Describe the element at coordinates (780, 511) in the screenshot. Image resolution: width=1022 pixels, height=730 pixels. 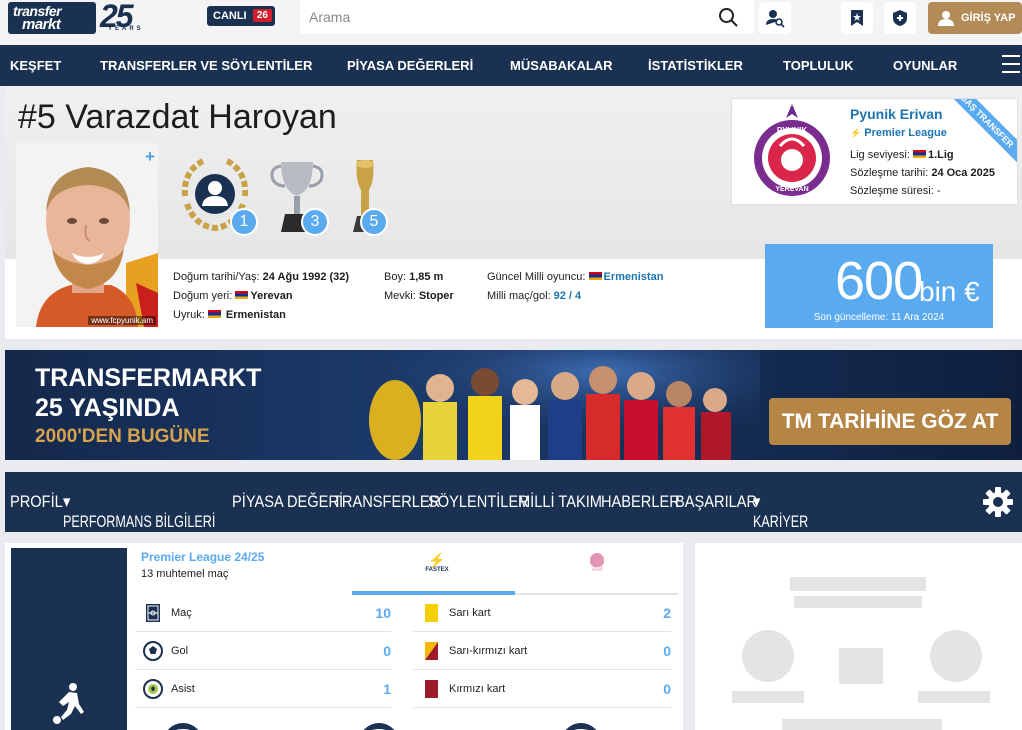
I see `tab-career: KARİYER ▾` at that location.